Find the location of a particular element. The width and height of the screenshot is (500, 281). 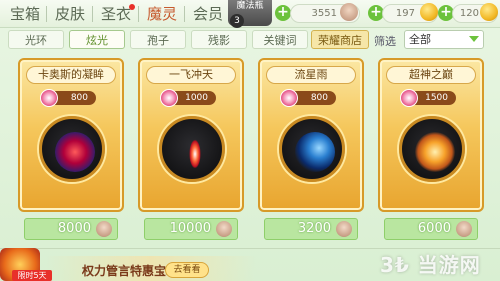

magic-bottle-count: 3 is located at coordinates (237, 21).